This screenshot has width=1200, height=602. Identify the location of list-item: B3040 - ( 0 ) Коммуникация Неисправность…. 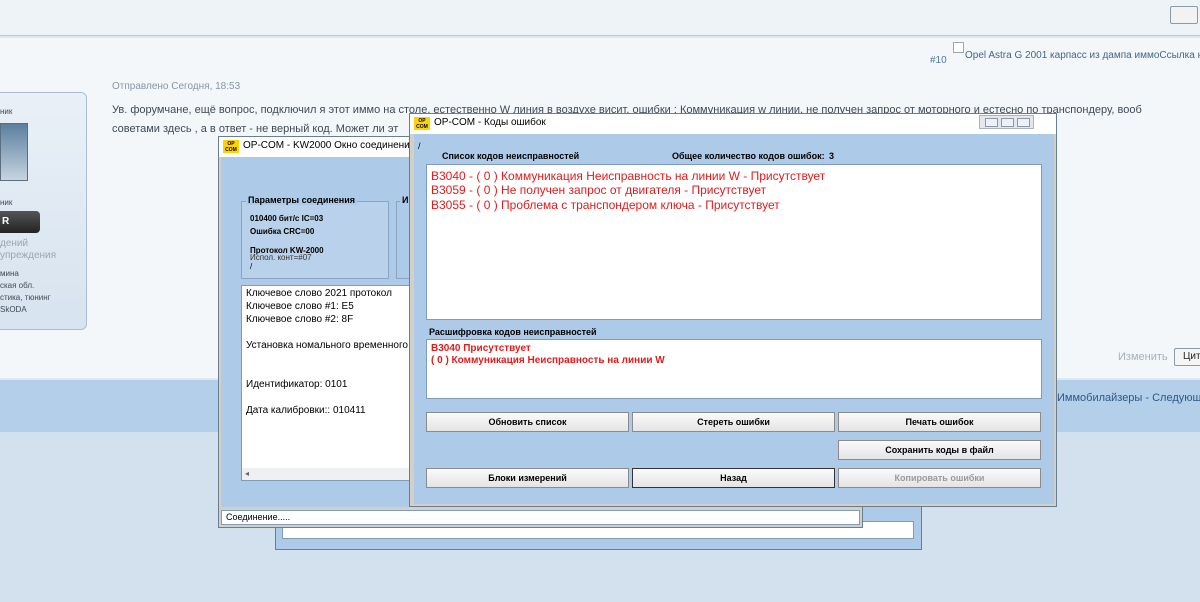
(628, 176).